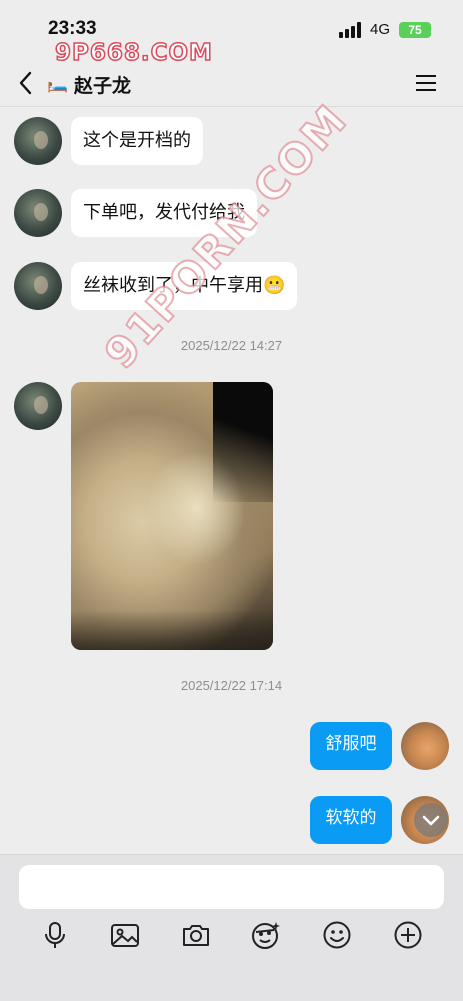 The width and height of the screenshot is (463, 1001). Describe the element at coordinates (196, 935) in the screenshot. I see `camera-icon` at that location.